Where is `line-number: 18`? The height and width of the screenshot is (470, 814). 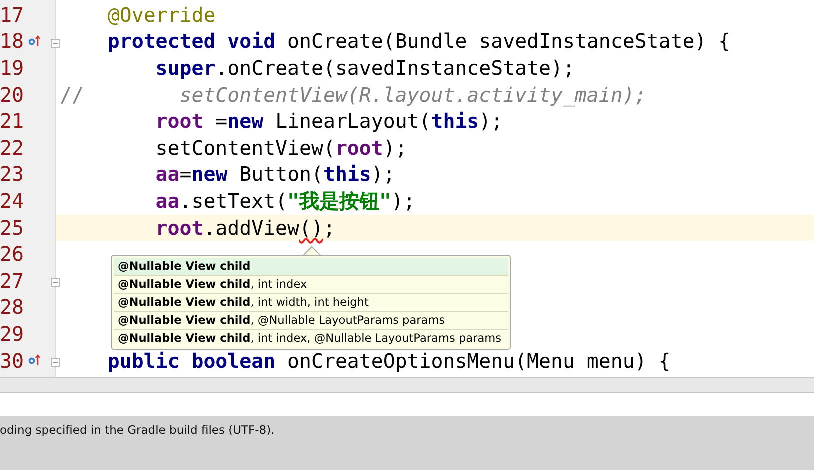 line-number: 18 is located at coordinates (12, 42).